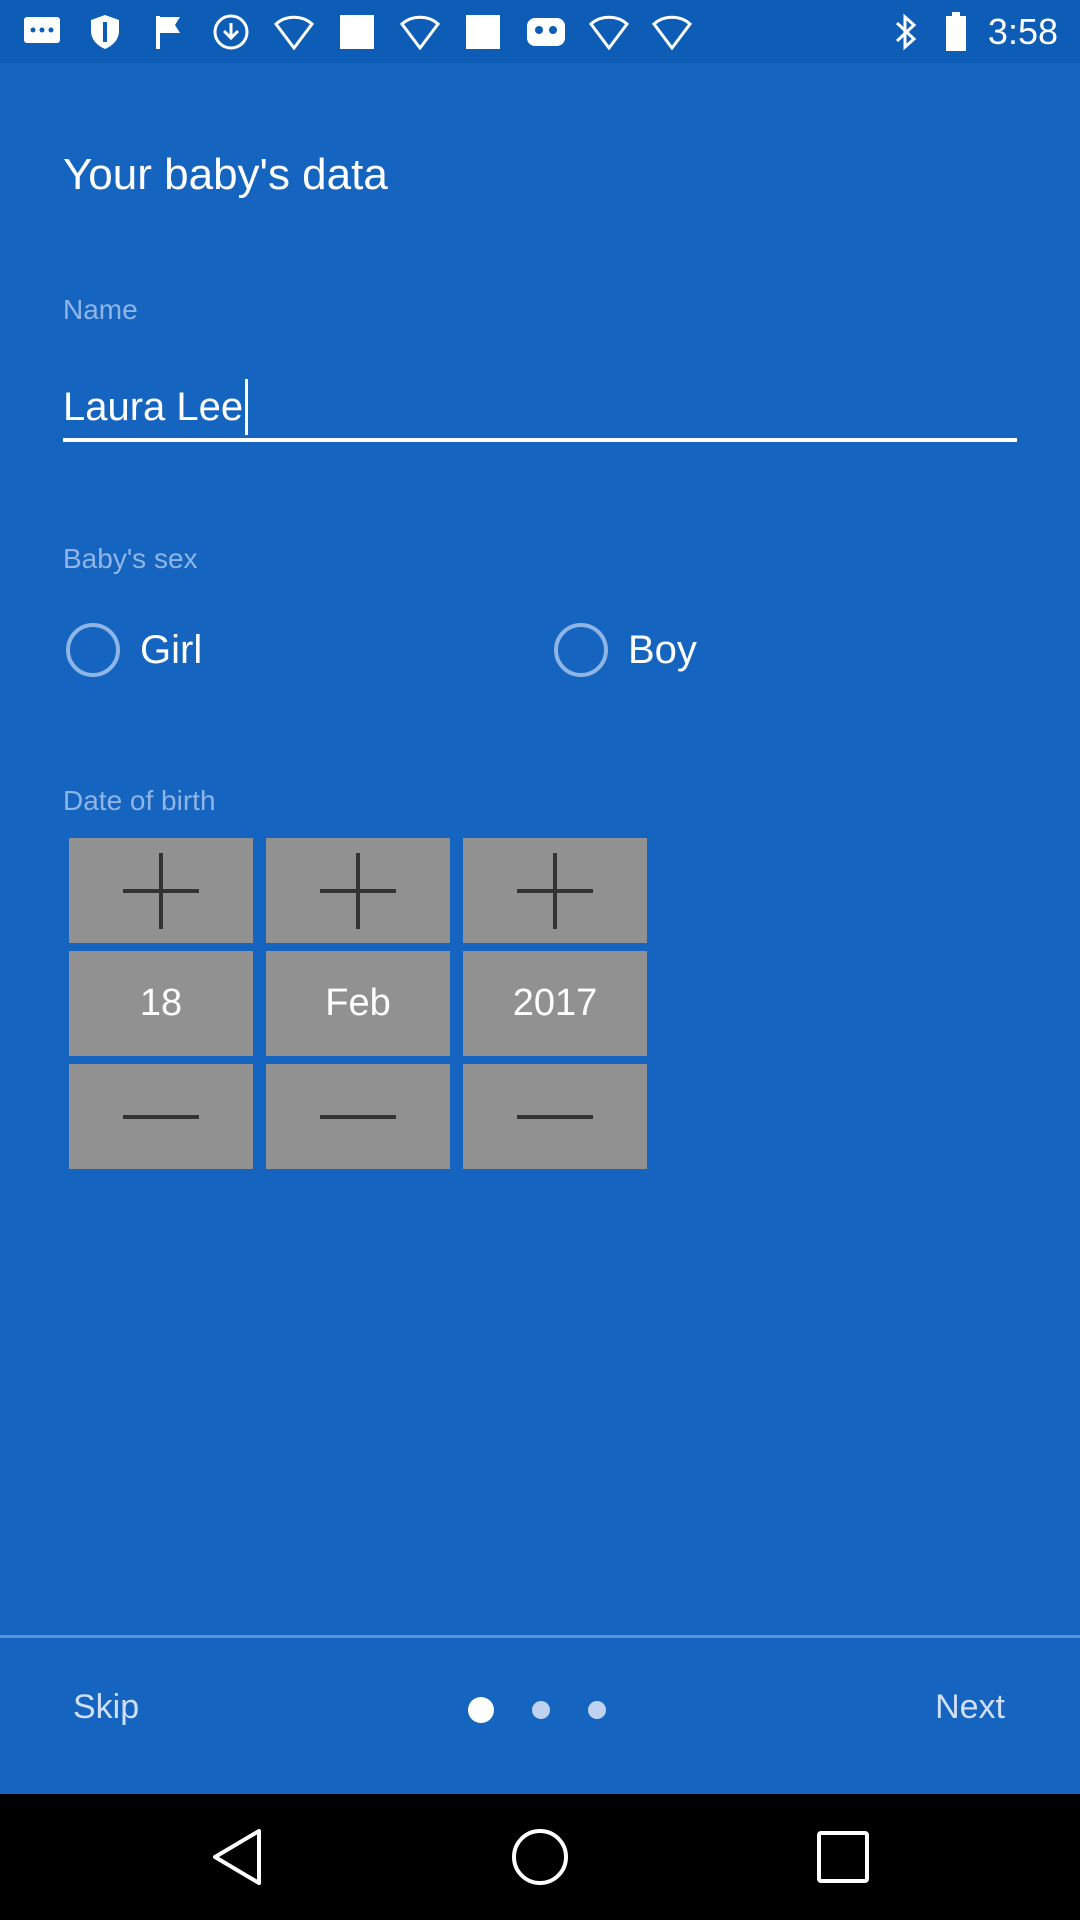 This screenshot has height=1920, width=1080. Describe the element at coordinates (105, 32) in the screenshot. I see `shield-icon` at that location.